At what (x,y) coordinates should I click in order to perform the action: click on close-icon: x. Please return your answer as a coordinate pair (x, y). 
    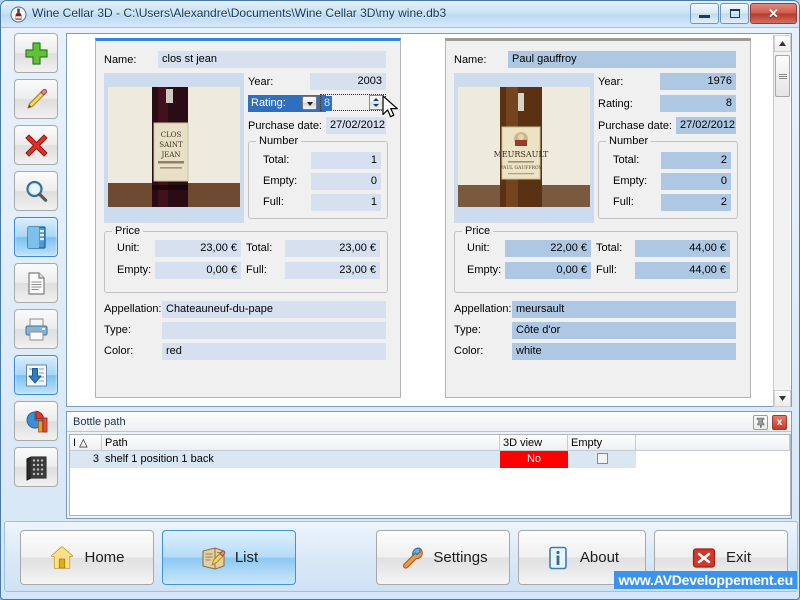
    Looking at the image, I should click on (779, 422).